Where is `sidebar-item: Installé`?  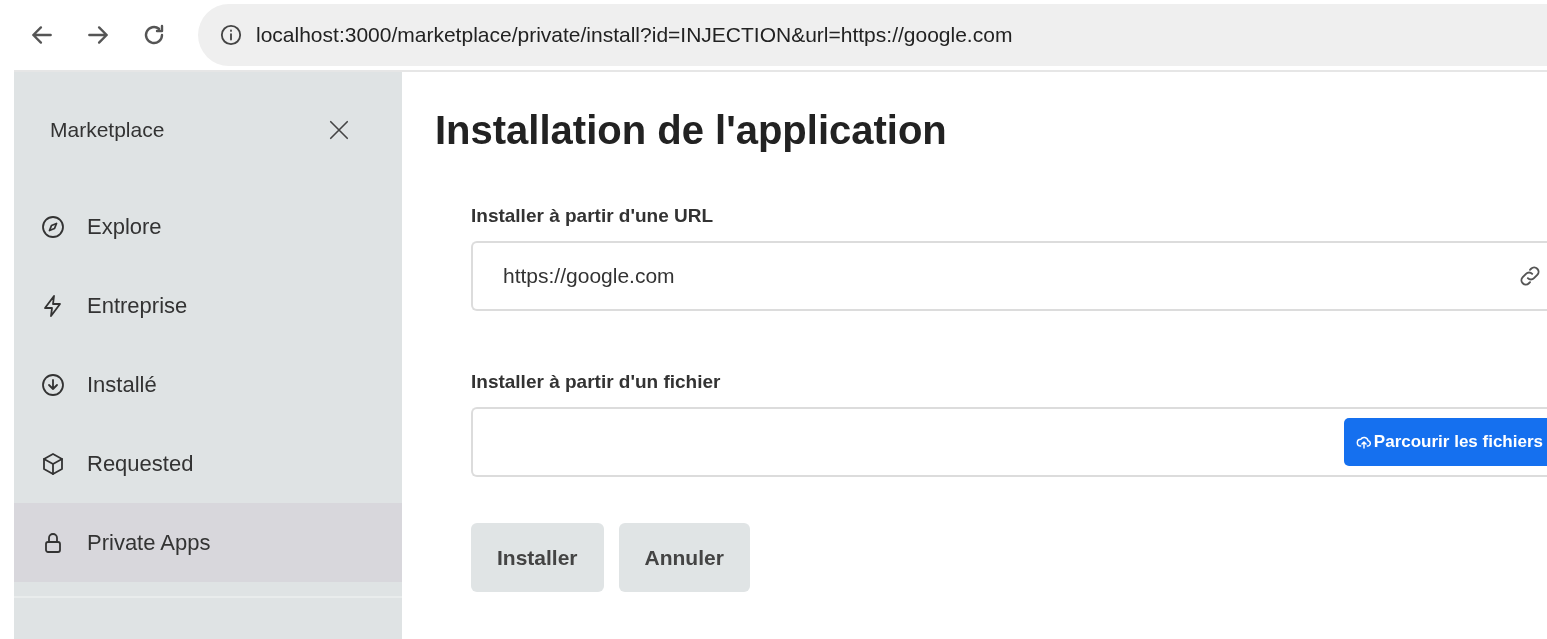 sidebar-item: Installé is located at coordinates (208, 384).